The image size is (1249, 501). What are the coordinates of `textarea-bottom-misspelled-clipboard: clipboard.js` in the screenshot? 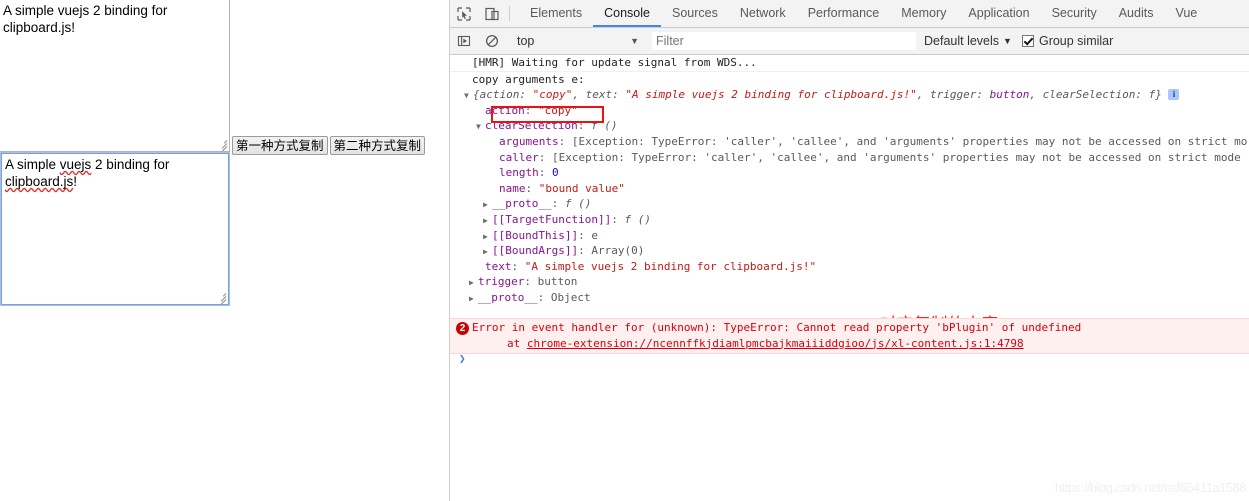 It's located at (39, 181).